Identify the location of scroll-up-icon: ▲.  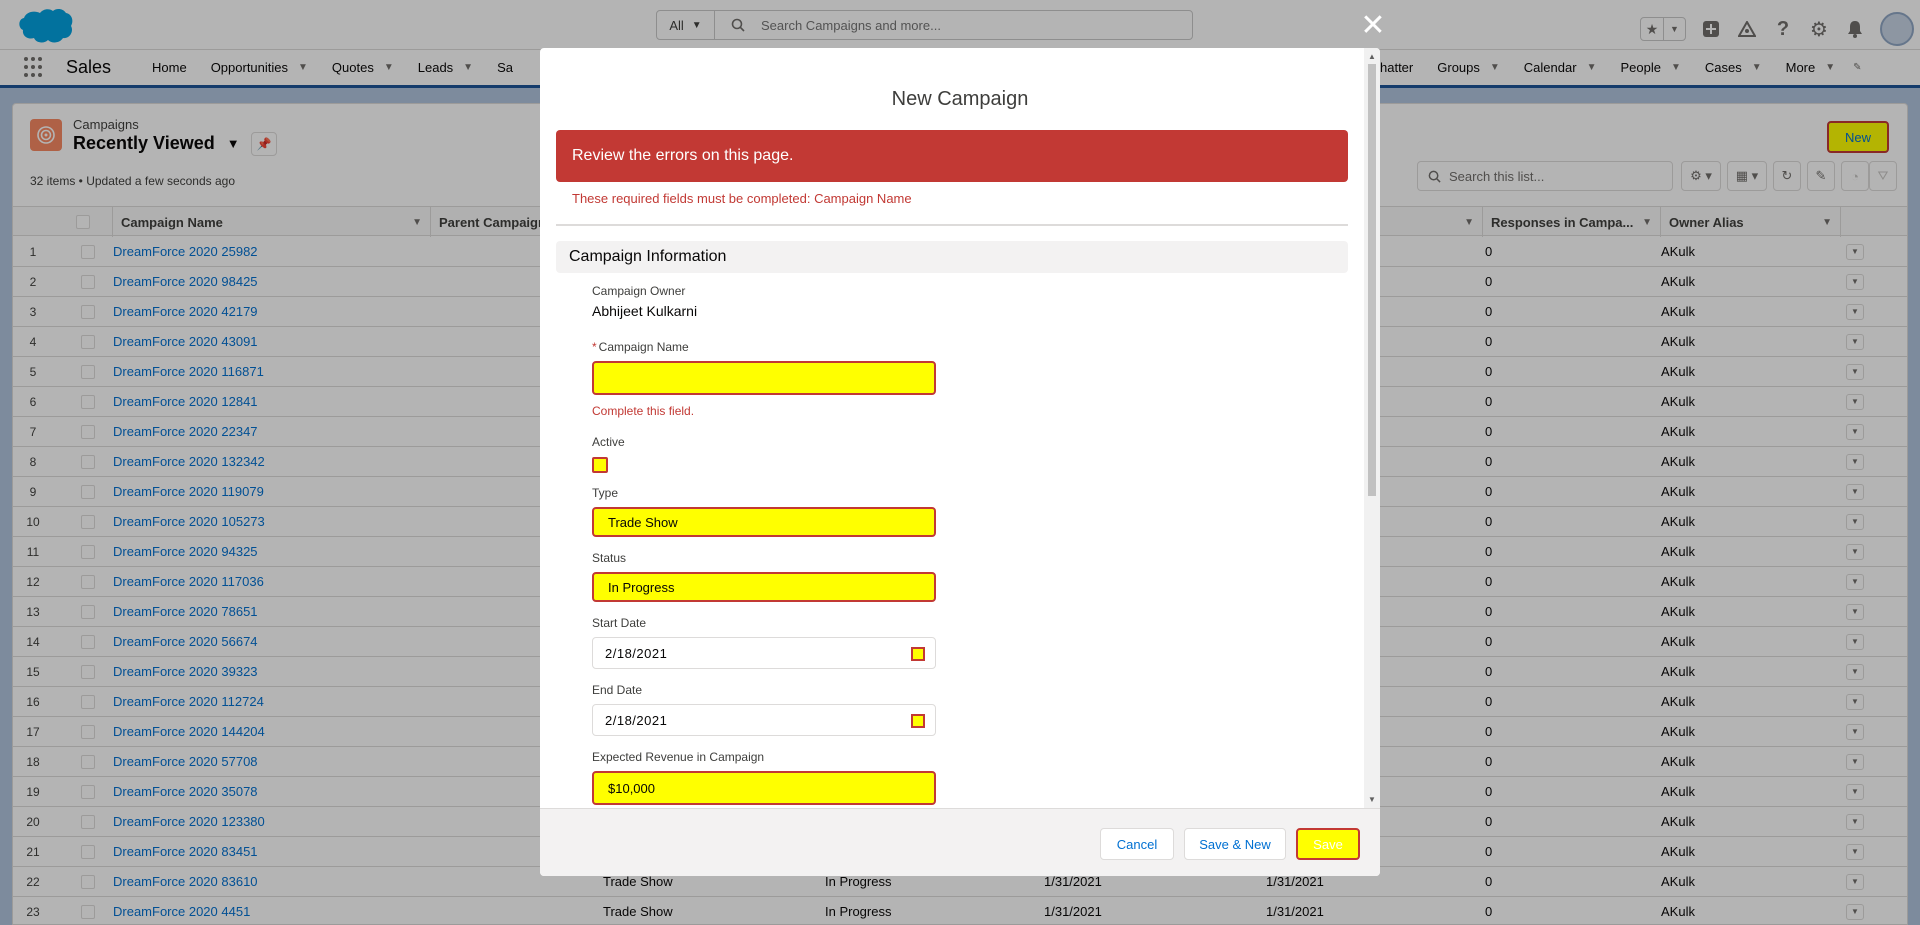
(1372, 56).